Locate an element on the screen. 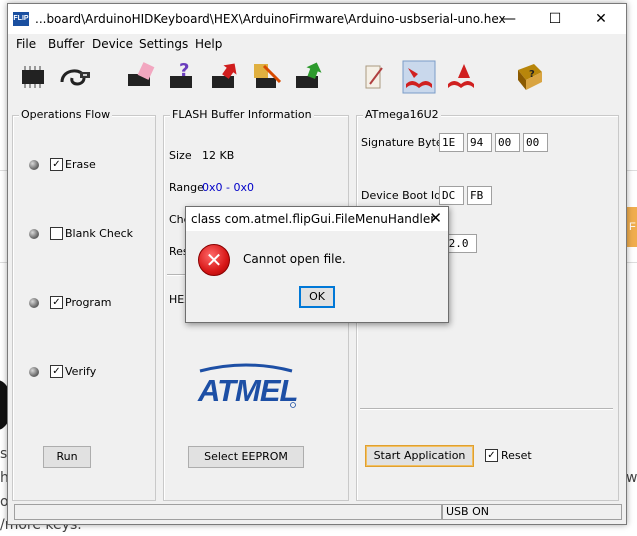 The height and width of the screenshot is (536, 637). atmel-logo-text: ATMEL is located at coordinates (247, 390).